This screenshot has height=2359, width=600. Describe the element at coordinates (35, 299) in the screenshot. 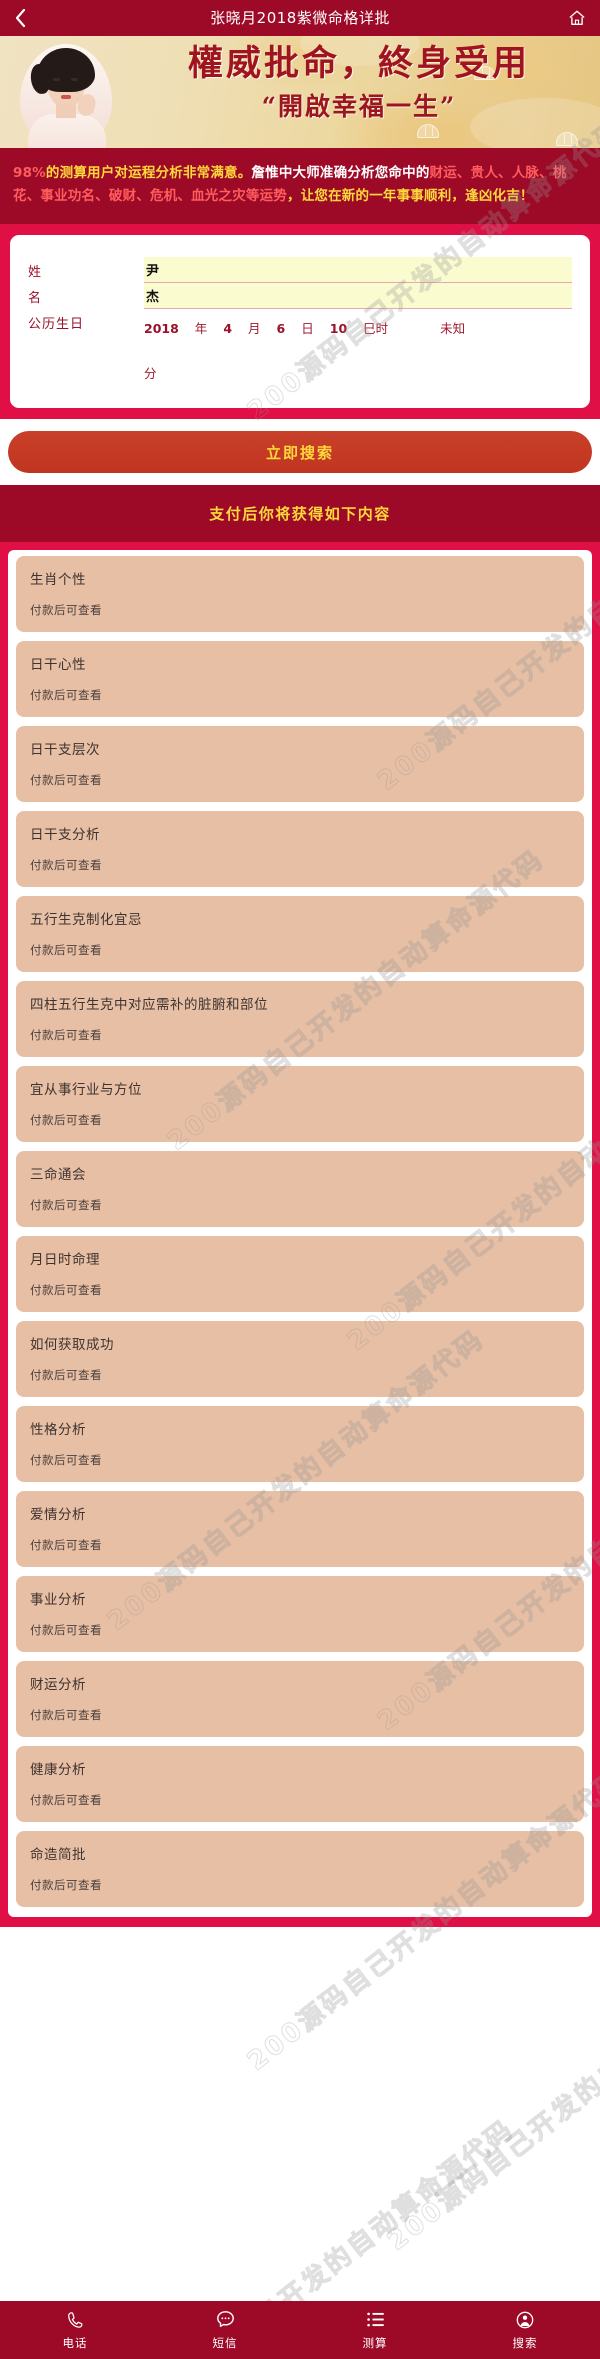

I see `given-name-label: 名` at that location.